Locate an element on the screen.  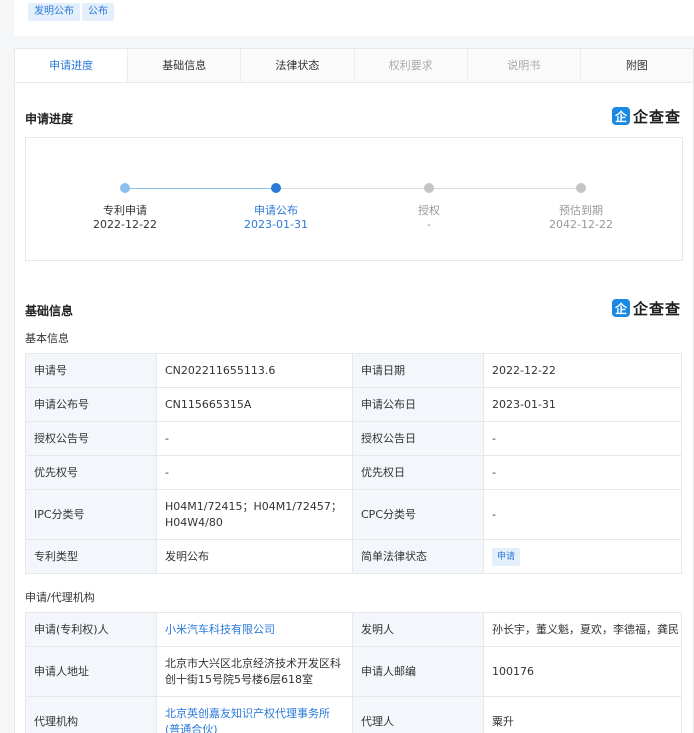
tab-claims: 权利要求 is located at coordinates (411, 65).